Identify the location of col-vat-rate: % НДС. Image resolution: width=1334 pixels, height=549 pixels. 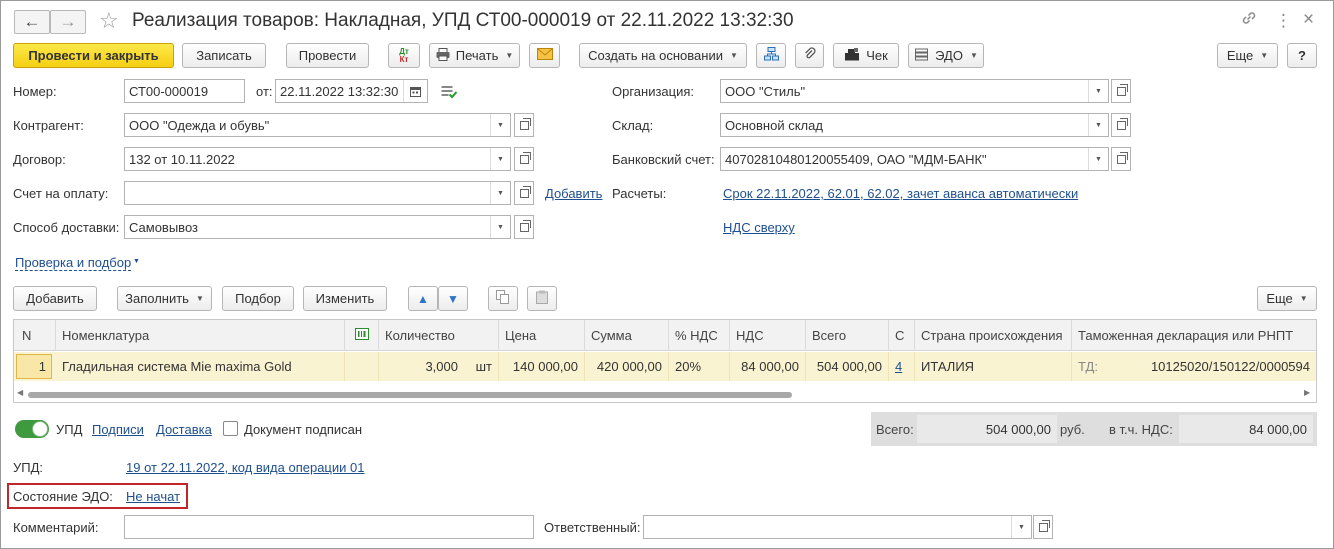
(699, 335).